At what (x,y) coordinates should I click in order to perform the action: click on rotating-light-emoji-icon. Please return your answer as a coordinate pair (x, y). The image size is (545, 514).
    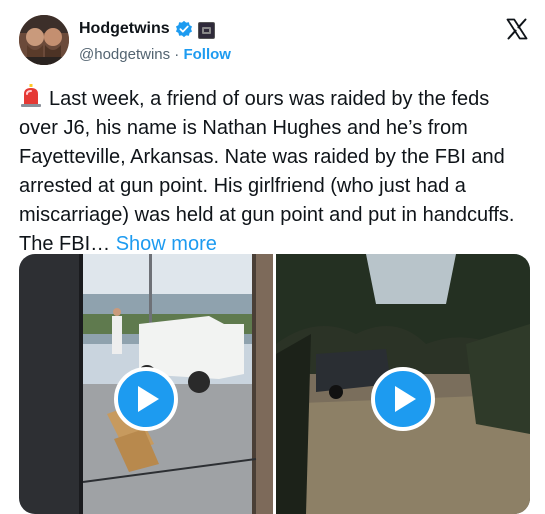
    Looking at the image, I should click on (31, 95).